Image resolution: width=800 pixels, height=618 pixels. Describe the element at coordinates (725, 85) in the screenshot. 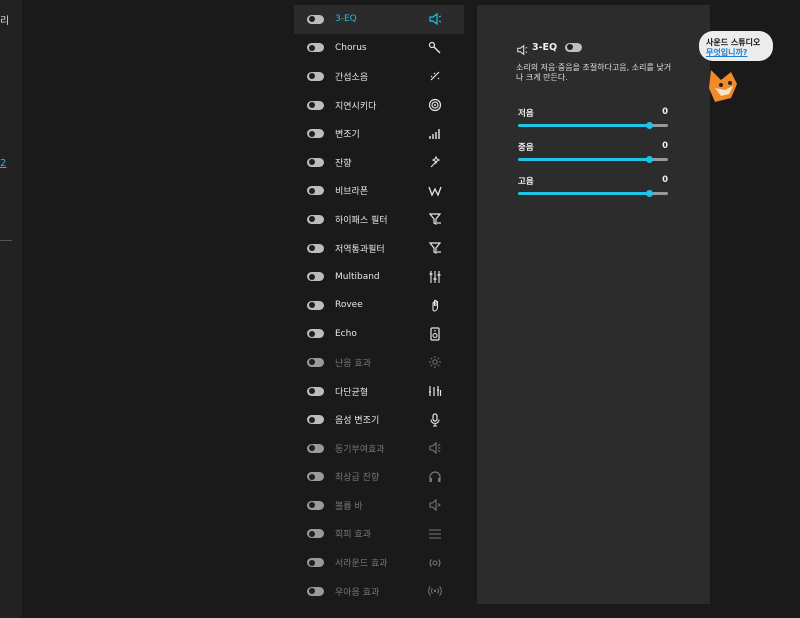

I see `fox-mascot-icon` at that location.